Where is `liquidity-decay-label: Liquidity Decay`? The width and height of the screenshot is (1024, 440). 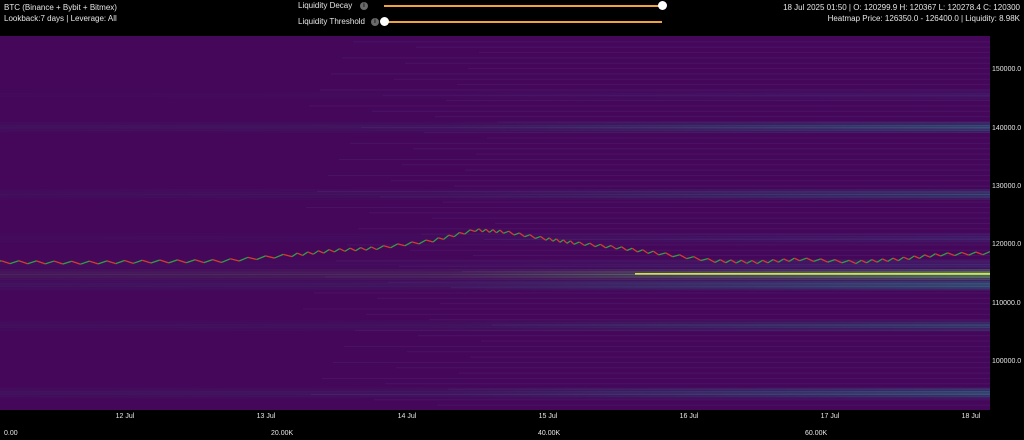 liquidity-decay-label: Liquidity Decay is located at coordinates (325, 5).